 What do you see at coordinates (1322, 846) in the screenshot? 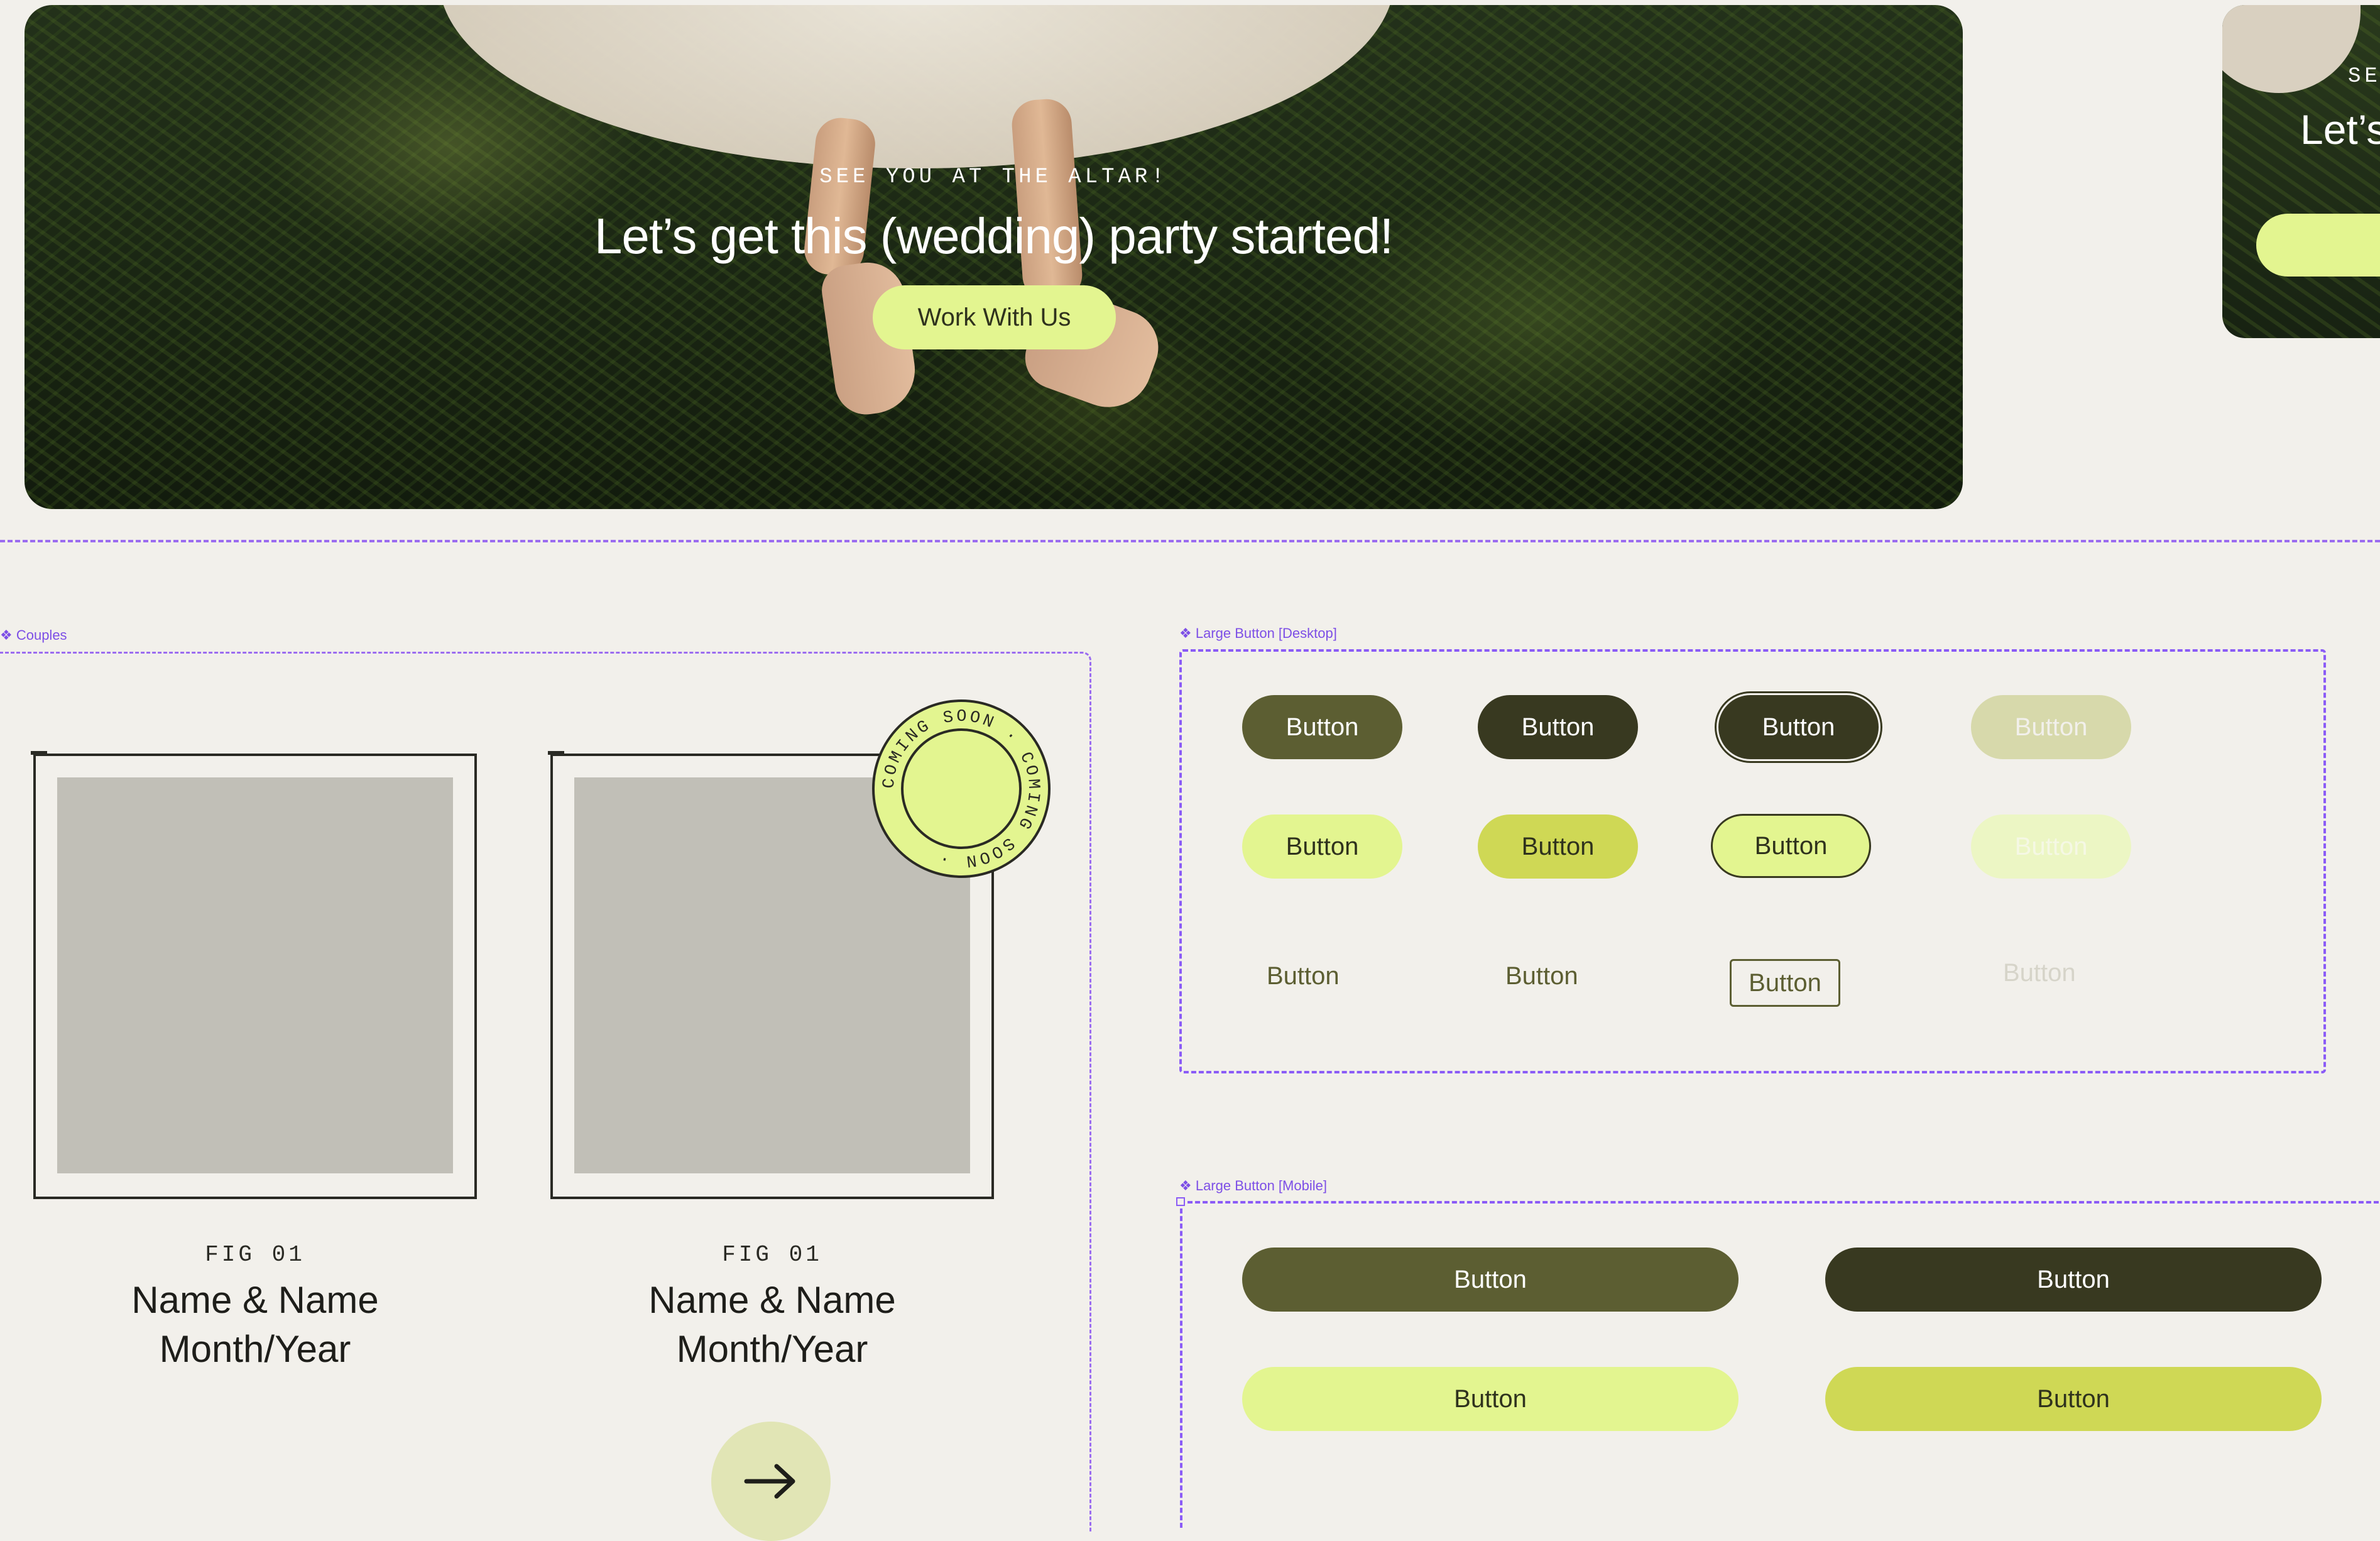
I see `secondary-button: Button` at bounding box center [1322, 846].